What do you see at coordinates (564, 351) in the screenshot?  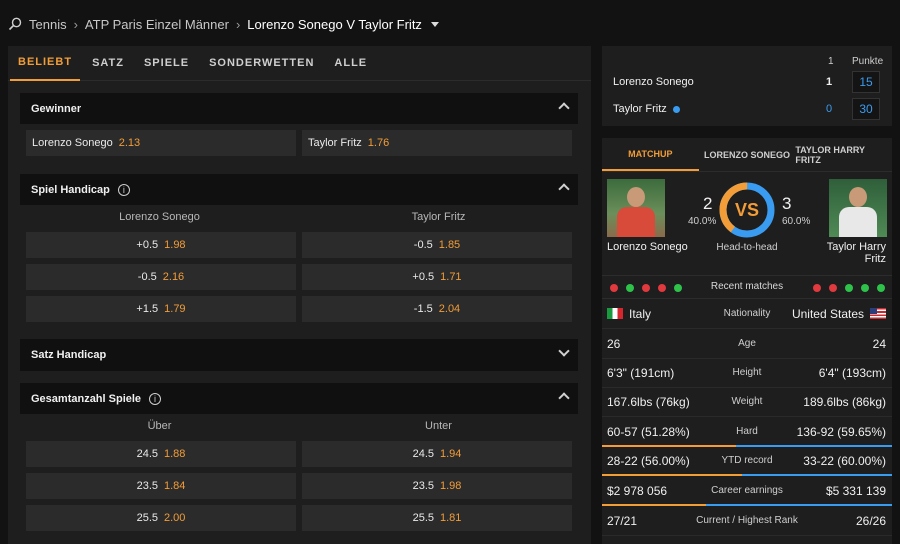 I see `chevron-down-icon` at bounding box center [564, 351].